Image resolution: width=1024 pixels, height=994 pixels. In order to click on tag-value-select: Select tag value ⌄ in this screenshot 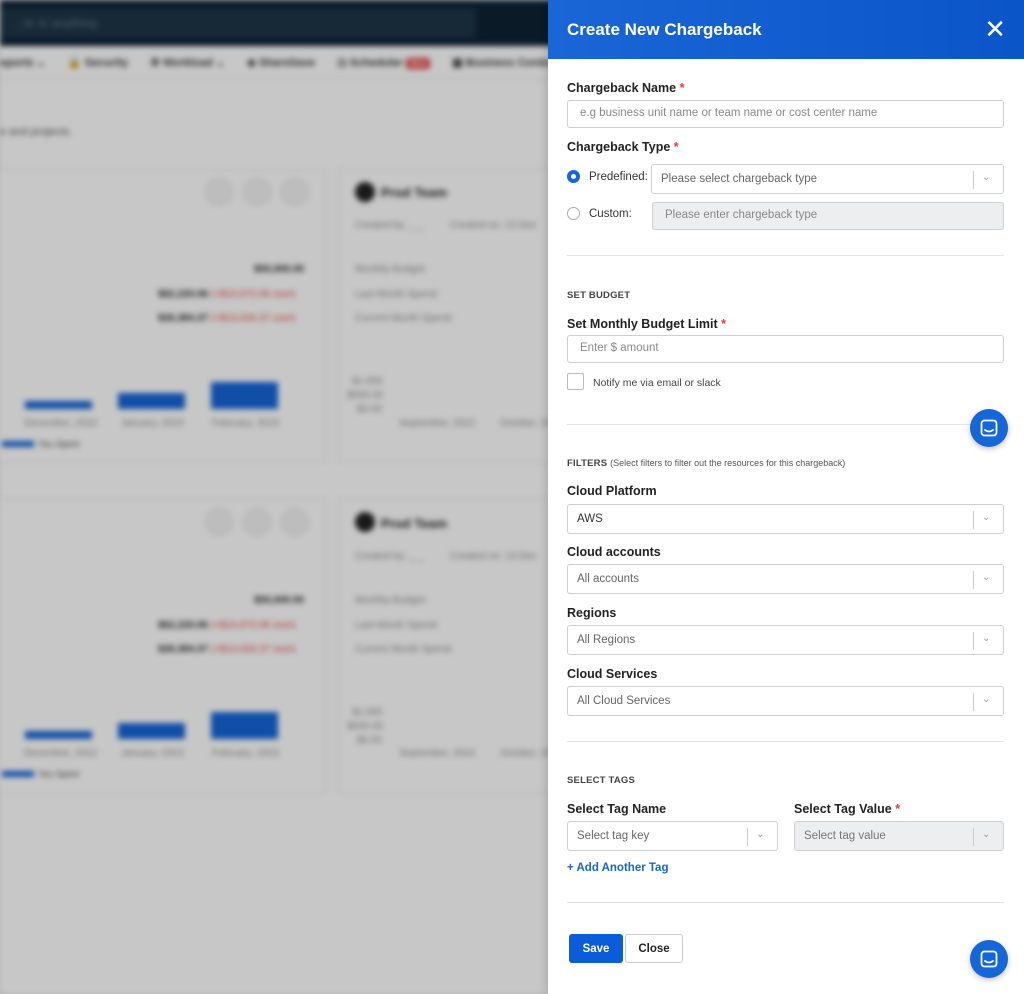, I will do `click(899, 836)`.